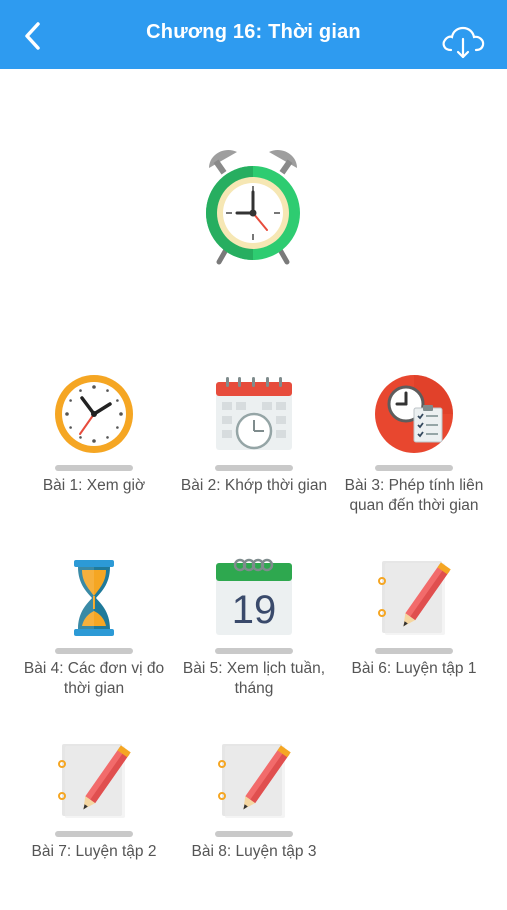  I want to click on lesson-label: Bài 5: Xem lịch tuần, tháng, so click(254, 678).